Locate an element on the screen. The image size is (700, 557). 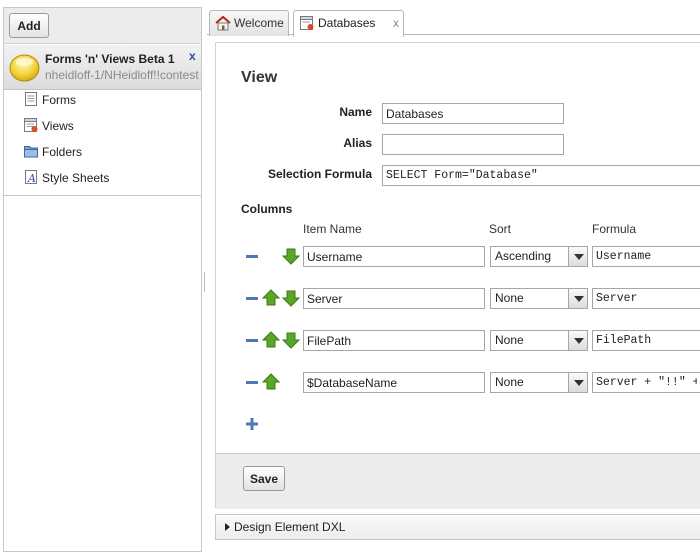
svg-text: A is located at coordinates (31, 178).